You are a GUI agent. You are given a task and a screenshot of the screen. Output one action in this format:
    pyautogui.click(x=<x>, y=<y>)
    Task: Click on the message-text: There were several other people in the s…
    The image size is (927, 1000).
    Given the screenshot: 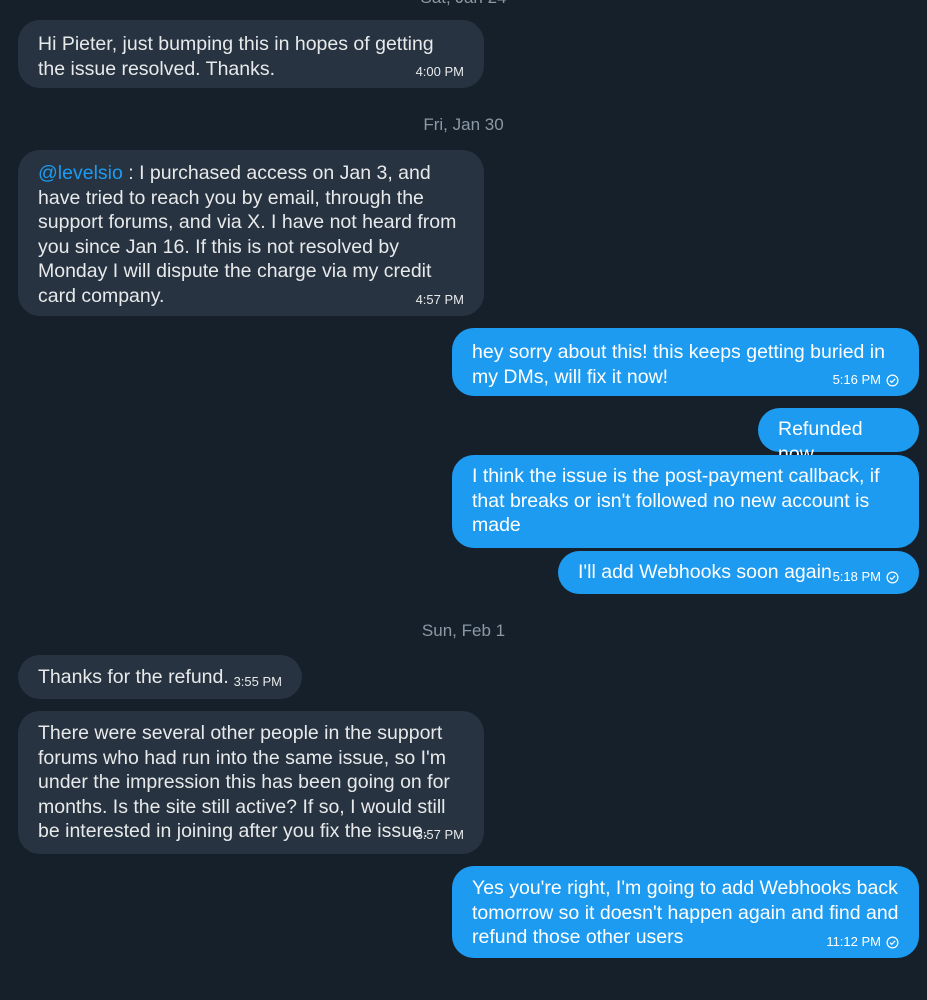 What is the action you would take?
    pyautogui.click(x=244, y=782)
    